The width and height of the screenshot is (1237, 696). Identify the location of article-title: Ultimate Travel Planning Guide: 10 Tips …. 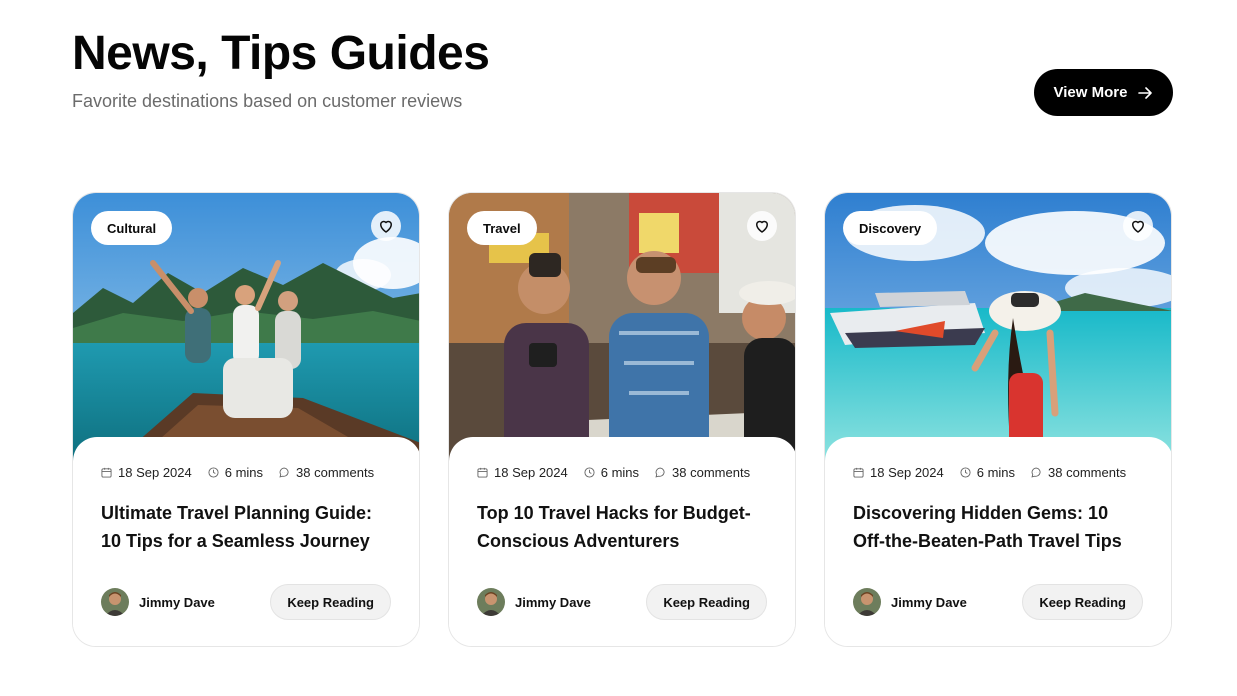
(247, 527).